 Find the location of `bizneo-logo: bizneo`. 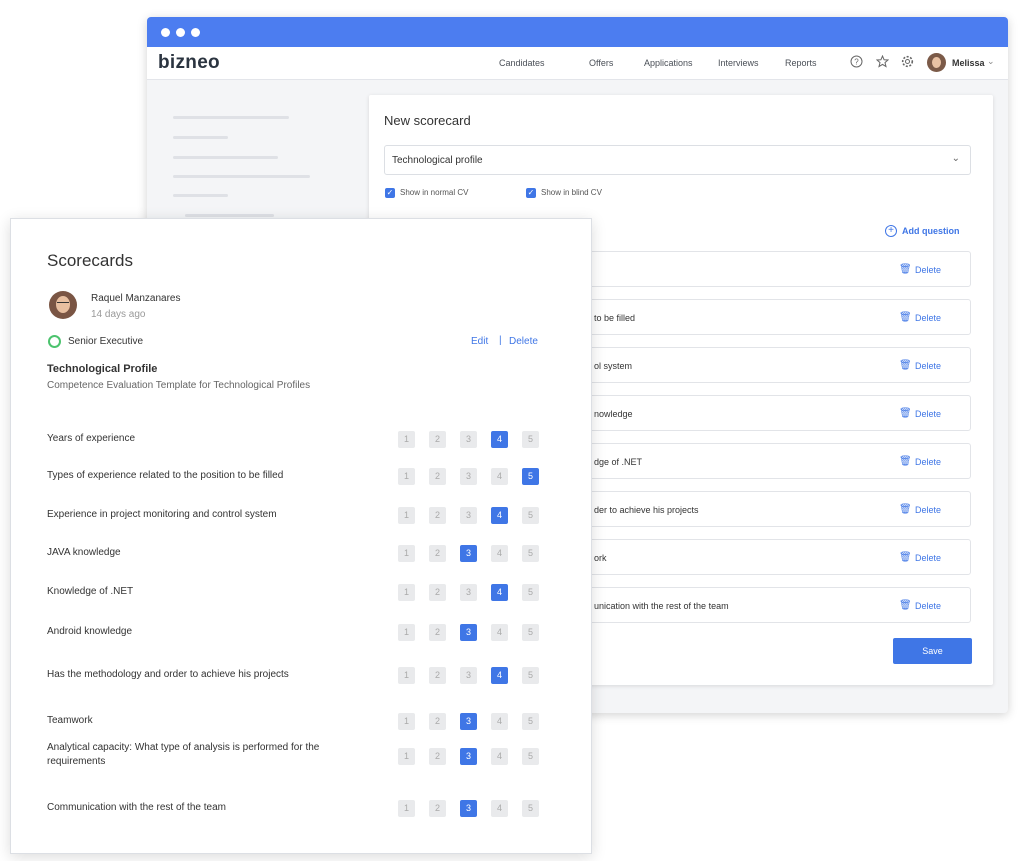

bizneo-logo: bizneo is located at coordinates (189, 63).